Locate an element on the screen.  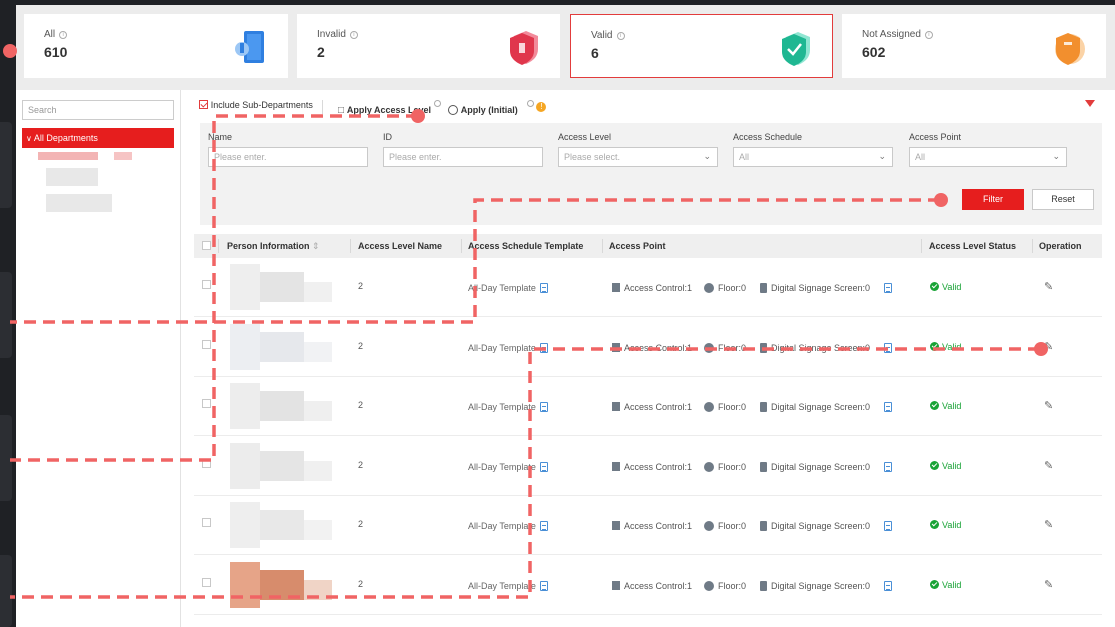
tree-root-label: All Departments is located at coordinates (65, 138).